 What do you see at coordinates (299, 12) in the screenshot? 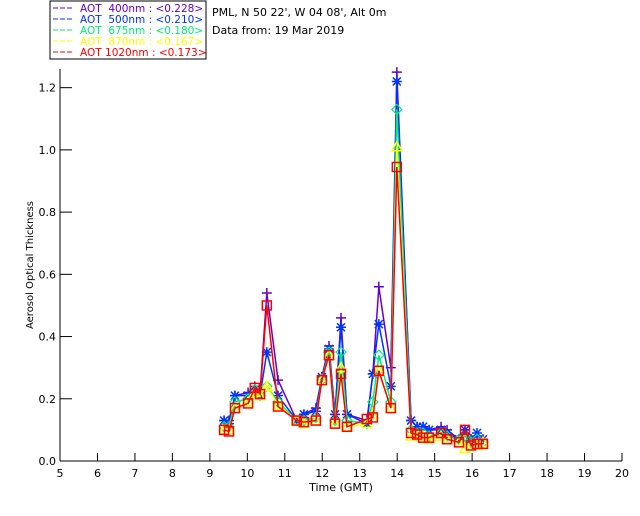
I see `site-label: PML, N 50 22', W 04 08', Alt 0m` at bounding box center [299, 12].